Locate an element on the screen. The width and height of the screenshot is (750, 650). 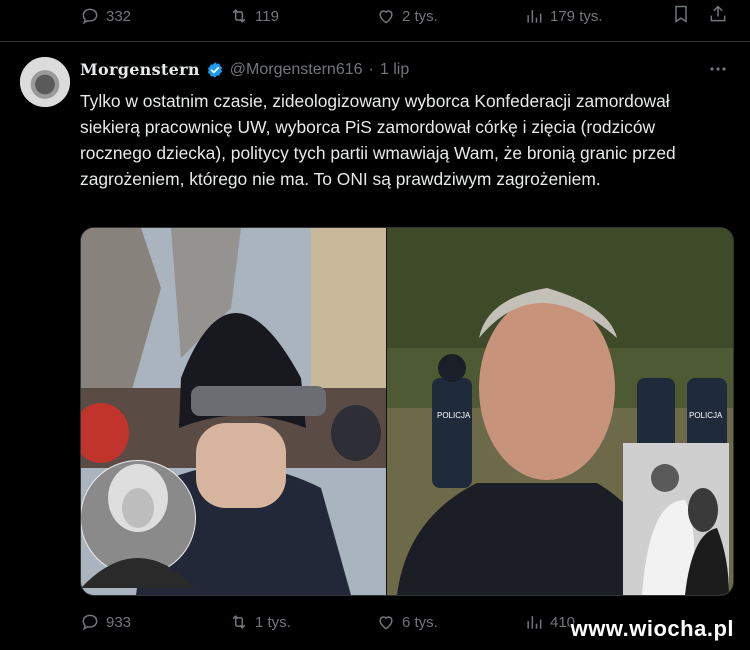
more-options-icon is located at coordinates (718, 69).